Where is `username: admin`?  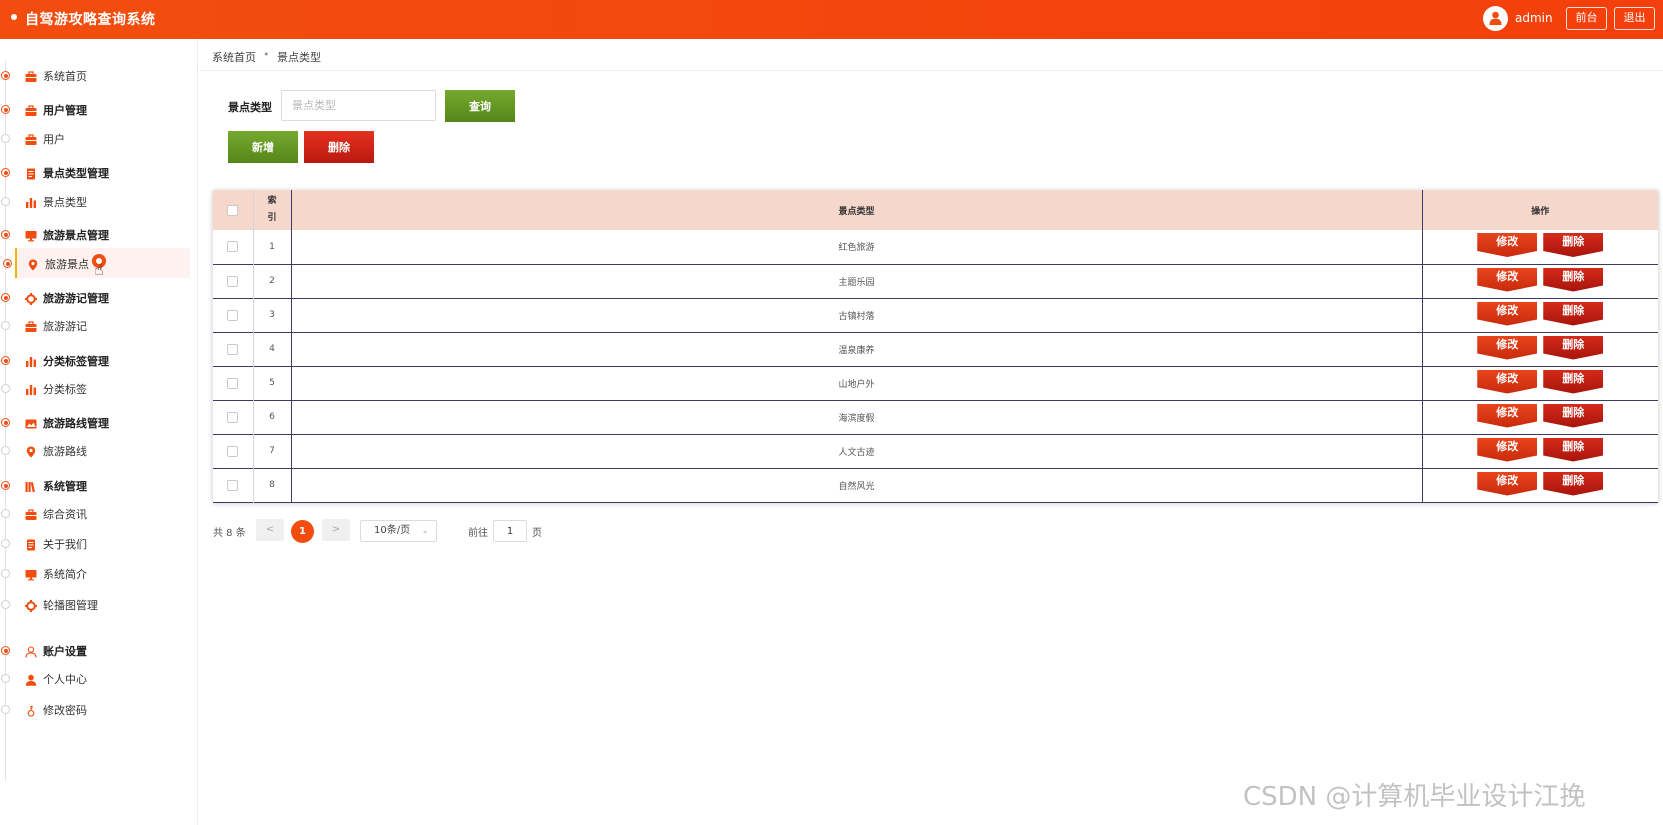 username: admin is located at coordinates (1534, 18).